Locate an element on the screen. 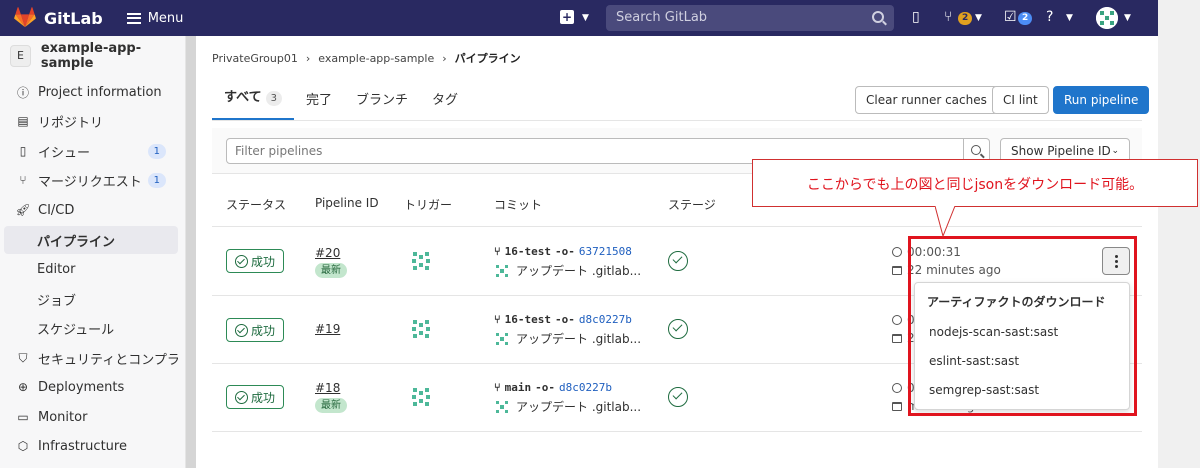 Image resolution: width=1200 pixels, height=468 pixels. sort-select-value: Show Pipeline ID is located at coordinates (1061, 151).